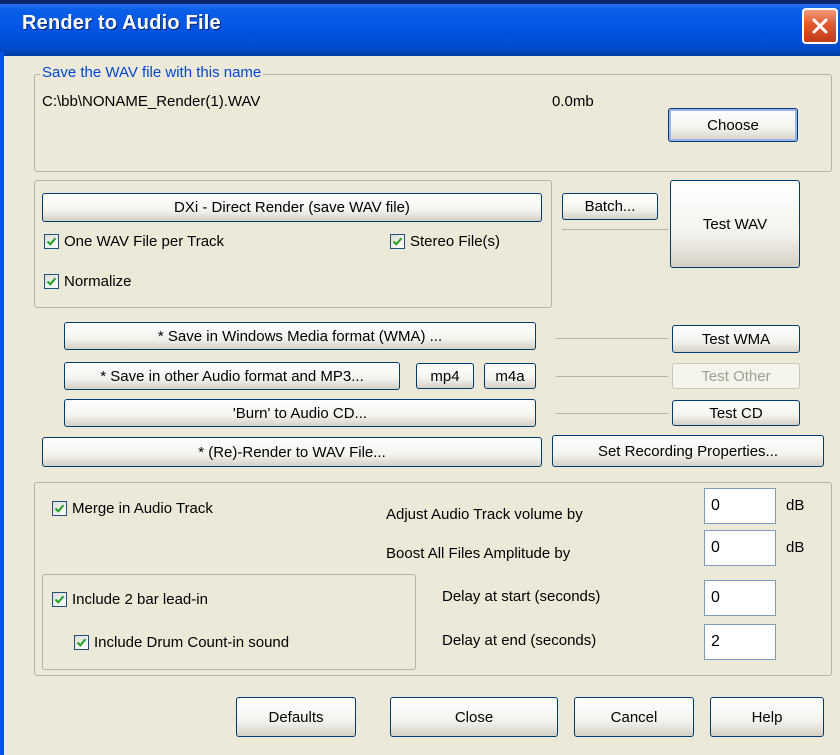  What do you see at coordinates (634, 717) in the screenshot?
I see `cancel-button: Cancel` at bounding box center [634, 717].